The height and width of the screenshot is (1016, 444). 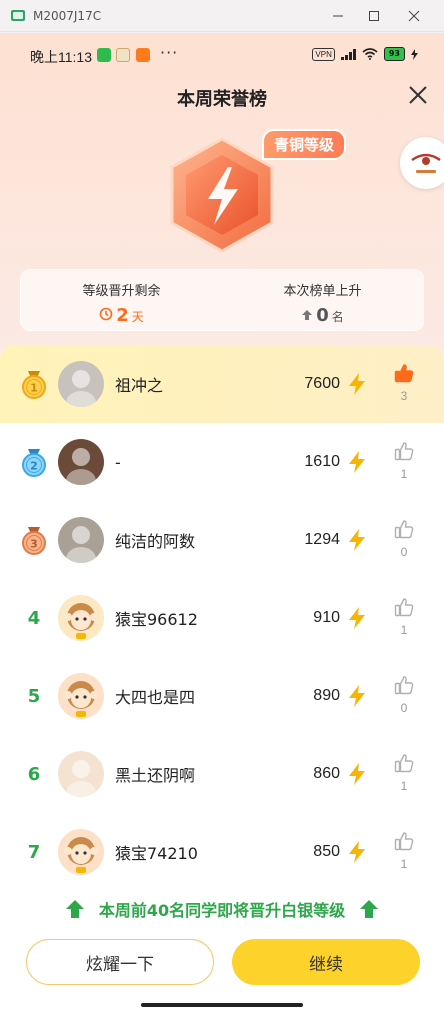 I want to click on rank-medal-icon: 3, so click(x=34, y=541).